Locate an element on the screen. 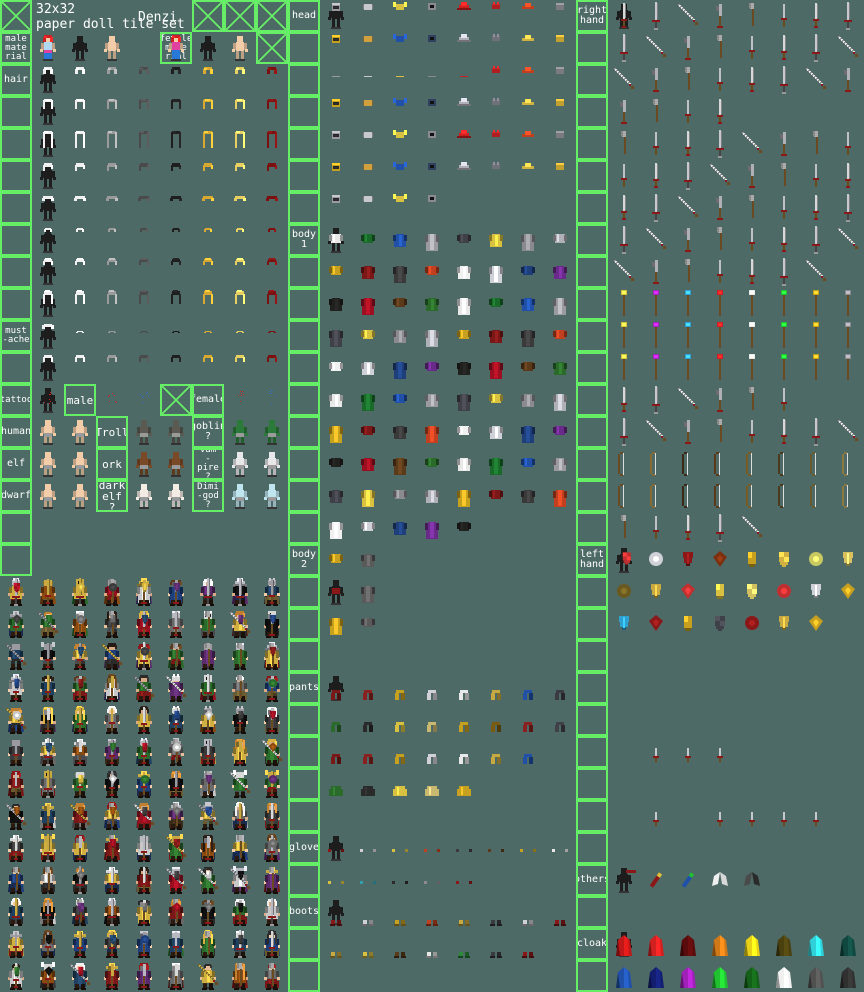 This screenshot has width=864, height=992. righthand-item-r4-c6 is located at coordinates (816, 144).